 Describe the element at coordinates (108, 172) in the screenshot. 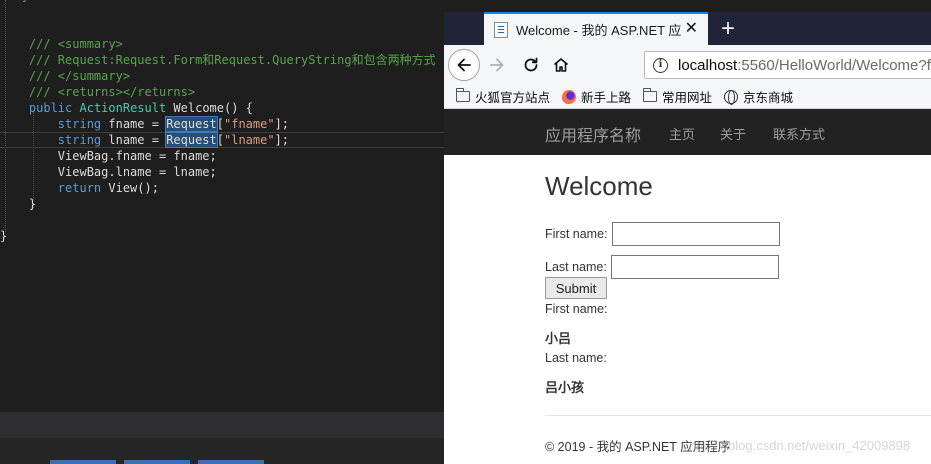

I see `code-token: ViewBag.lname = lname;` at that location.